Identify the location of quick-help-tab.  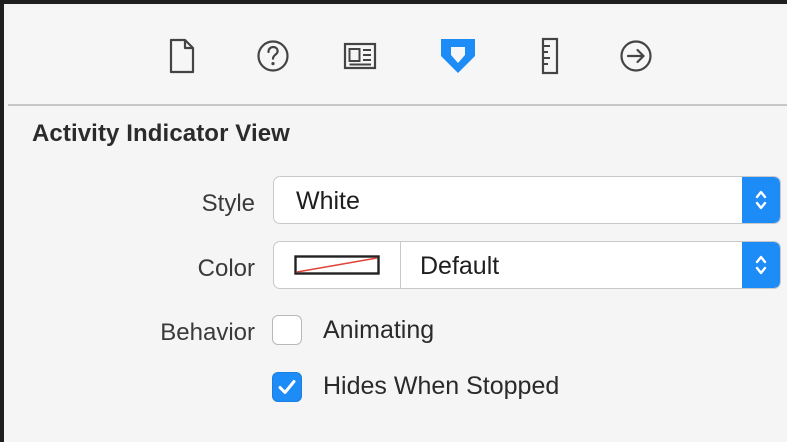
(273, 56).